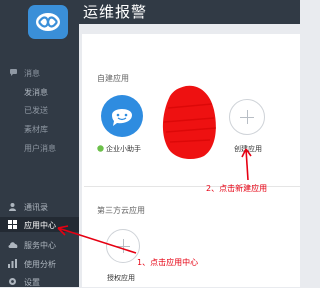  What do you see at coordinates (12, 263) in the screenshot?
I see `bar-chart-icon` at bounding box center [12, 263].